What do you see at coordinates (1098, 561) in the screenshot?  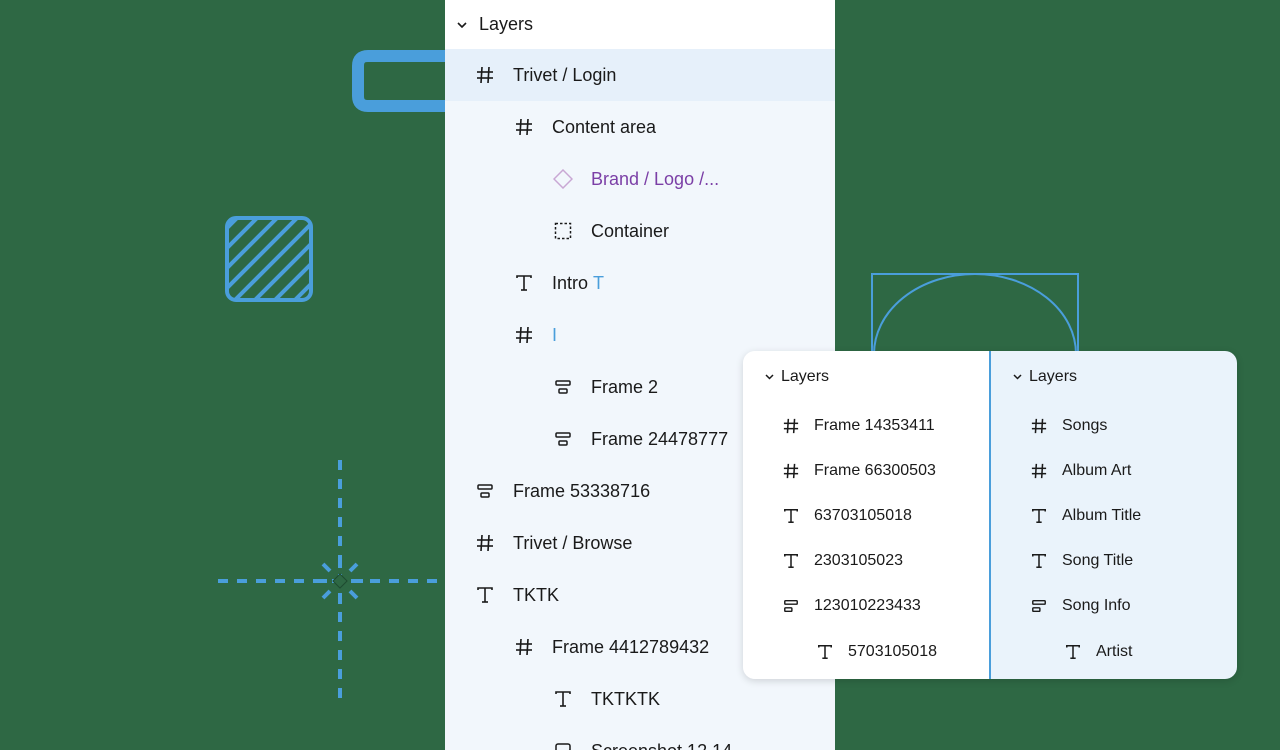 I see `layer-label: Song Title` at bounding box center [1098, 561].